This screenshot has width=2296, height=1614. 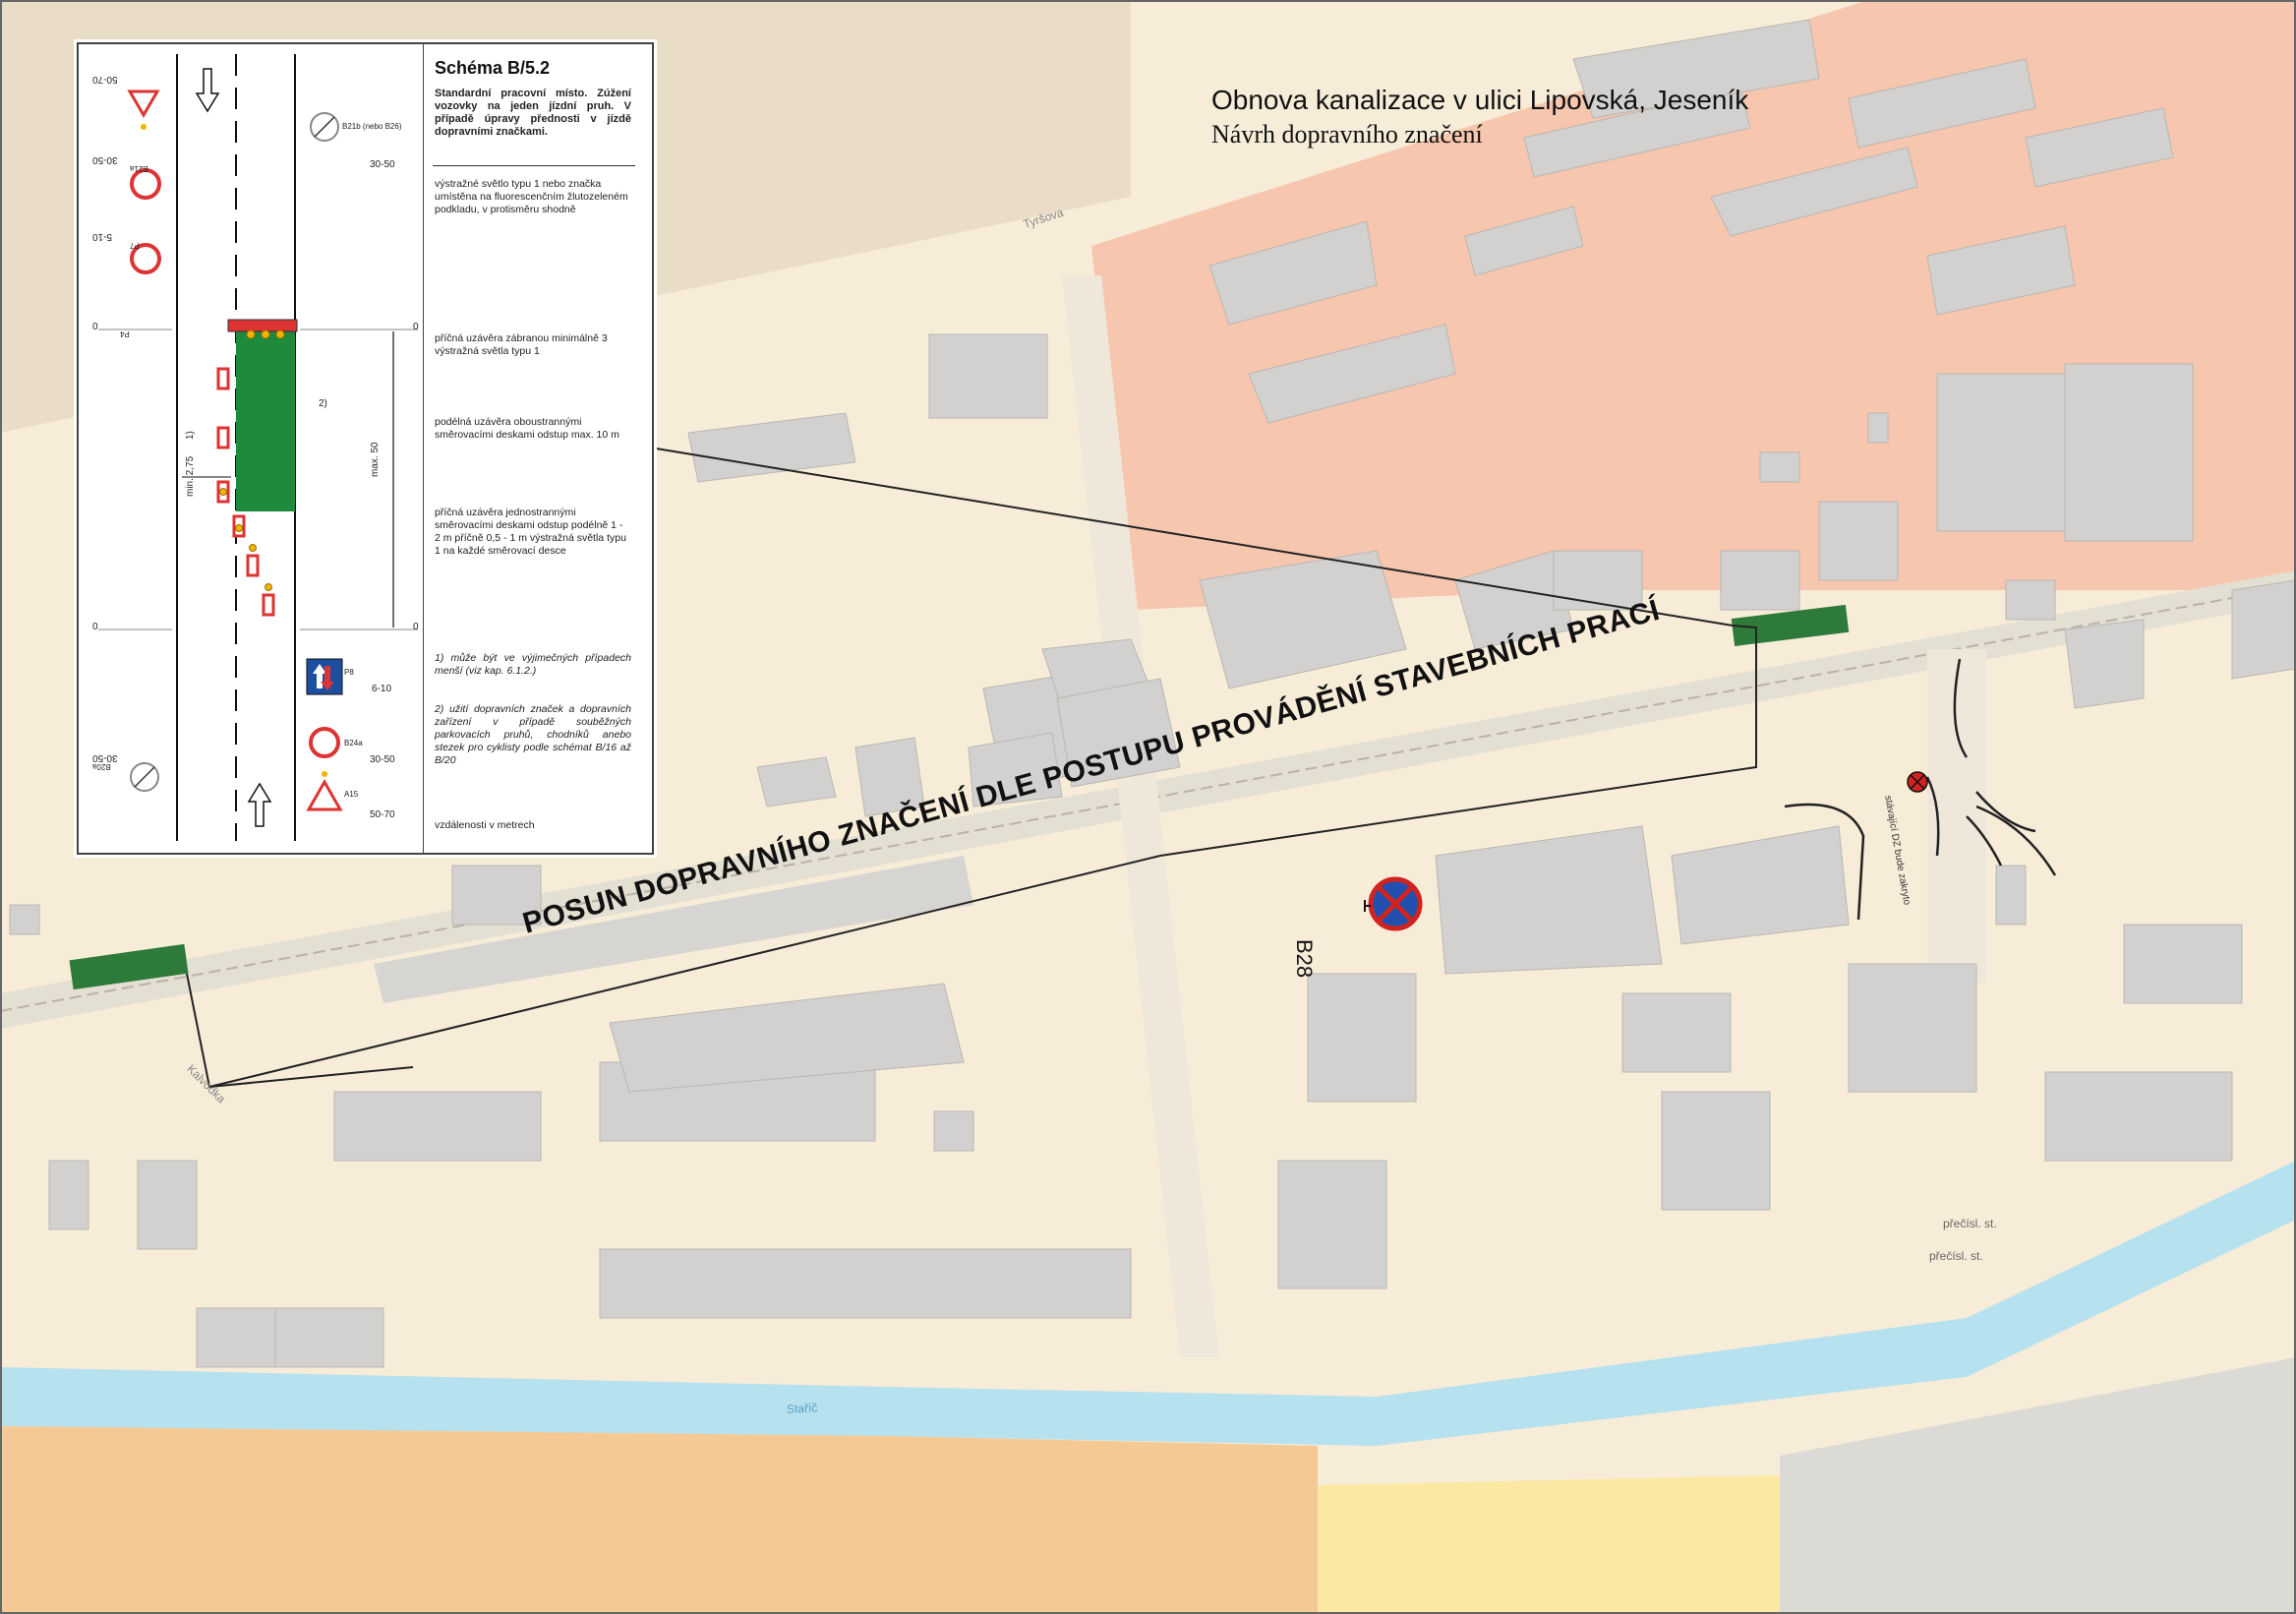 What do you see at coordinates (323, 403) in the screenshot?
I see `footnote-ref-2: 2)` at bounding box center [323, 403].